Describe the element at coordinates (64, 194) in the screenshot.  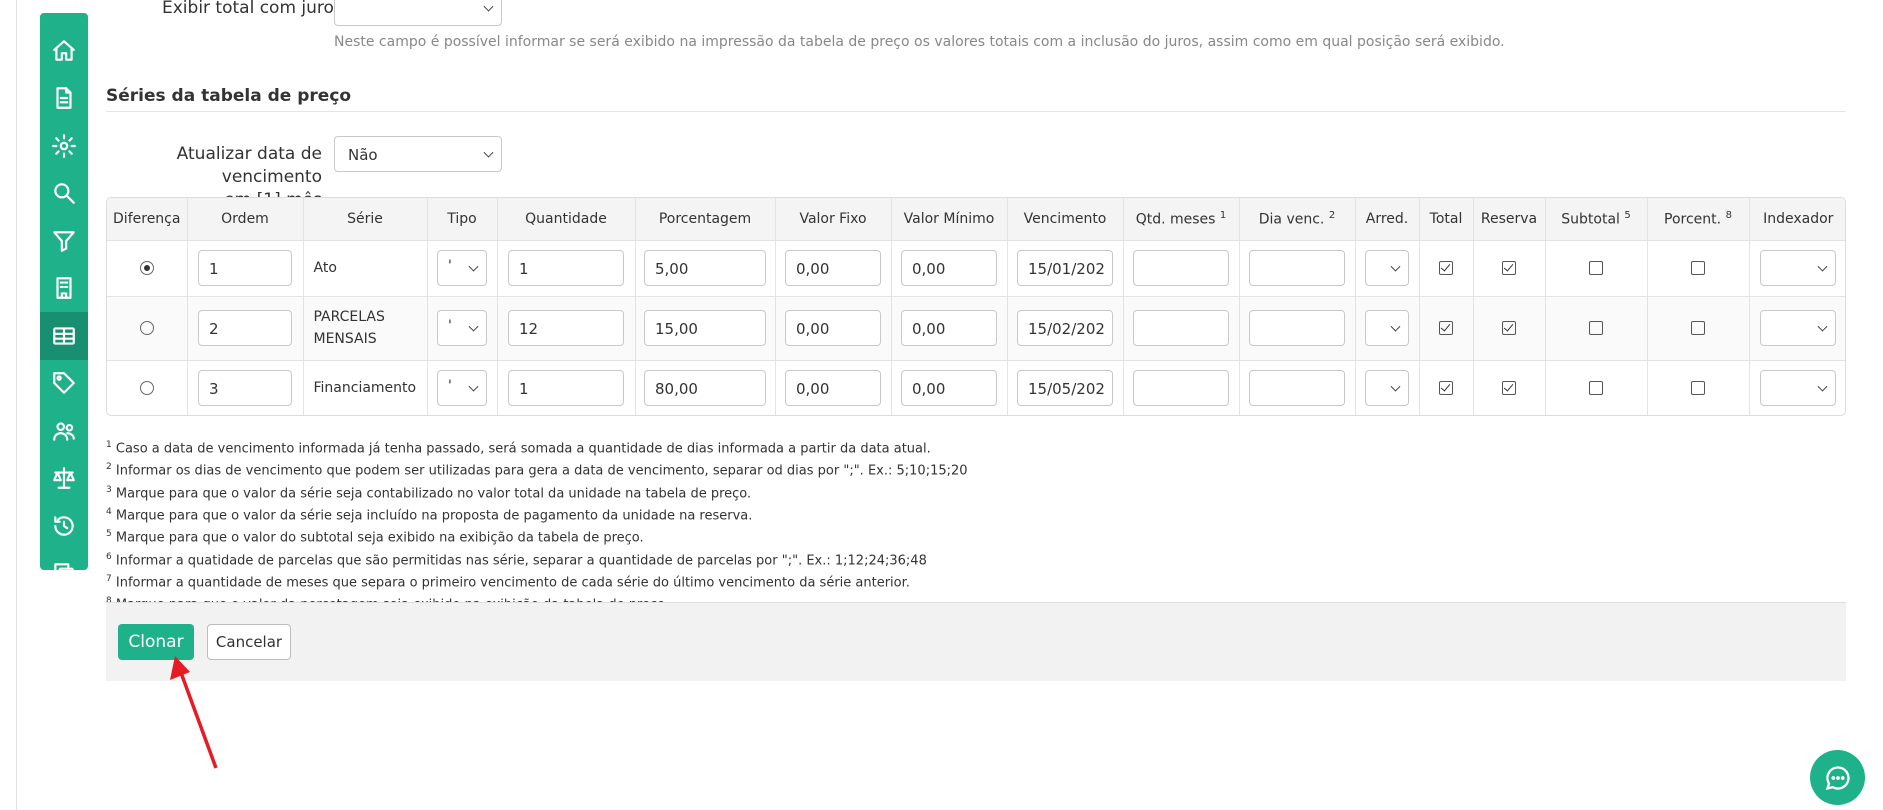
I see `sidebar-item-search` at that location.